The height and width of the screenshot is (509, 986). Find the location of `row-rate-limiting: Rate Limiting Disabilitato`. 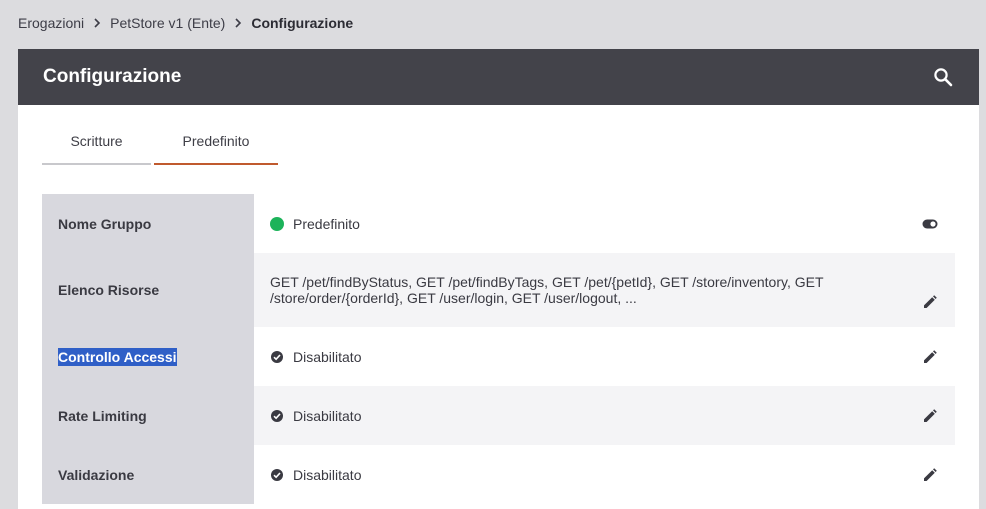

row-rate-limiting: Rate Limiting Disabilitato is located at coordinates (498, 415).